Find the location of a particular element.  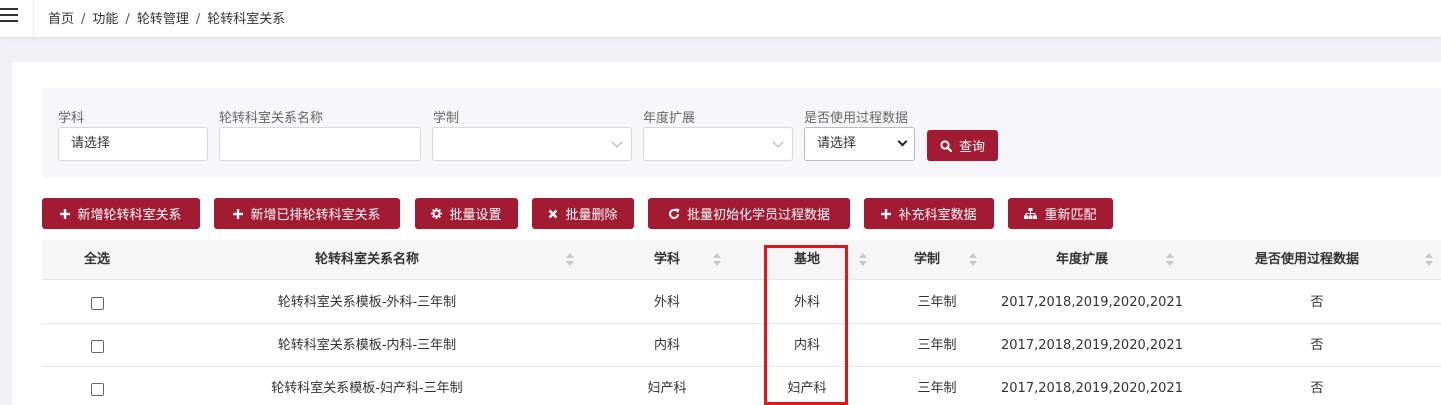

breadcrumb-function: 功能 is located at coordinates (105, 19).